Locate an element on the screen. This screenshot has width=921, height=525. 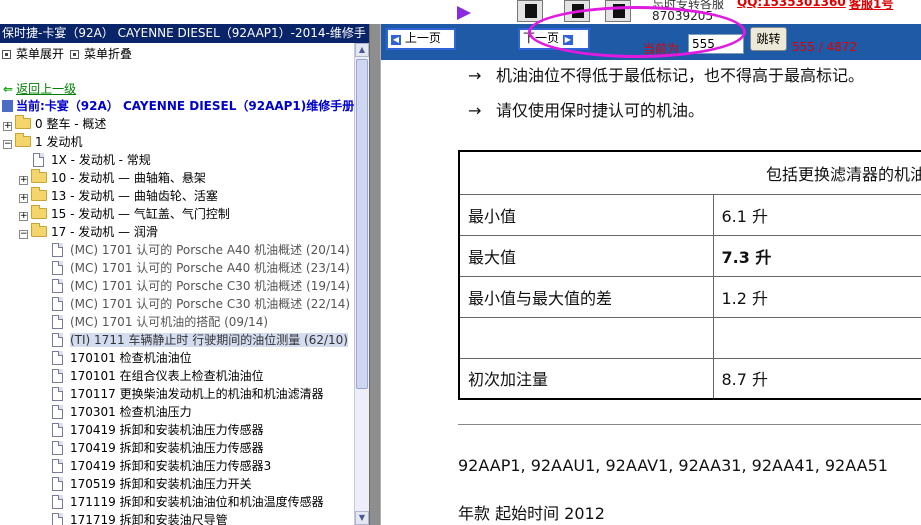
tree-item: 171719 拆卸和安装油尺导管 is located at coordinates (140, 518).